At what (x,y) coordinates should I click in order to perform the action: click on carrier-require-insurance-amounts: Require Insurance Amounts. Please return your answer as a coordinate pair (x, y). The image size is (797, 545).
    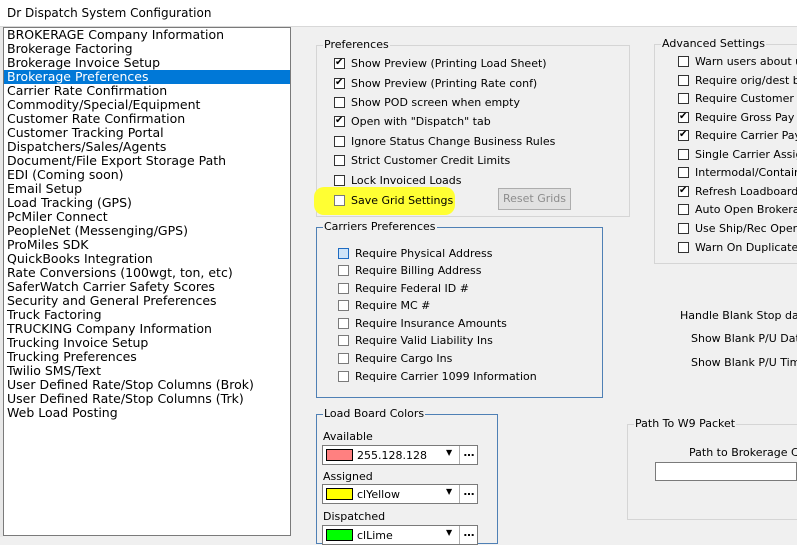
    Looking at the image, I should click on (422, 324).